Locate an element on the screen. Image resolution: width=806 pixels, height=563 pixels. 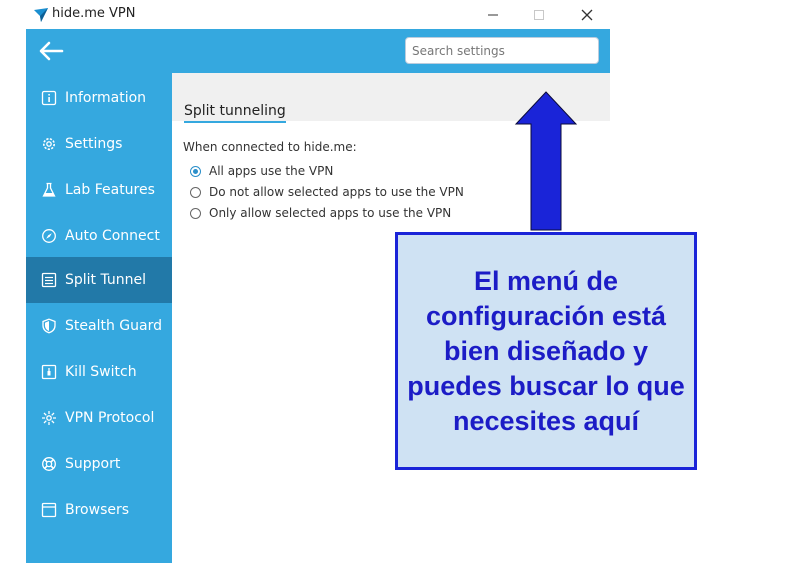
radio-option-all-apps: All apps use the VPN is located at coordinates (261, 171).